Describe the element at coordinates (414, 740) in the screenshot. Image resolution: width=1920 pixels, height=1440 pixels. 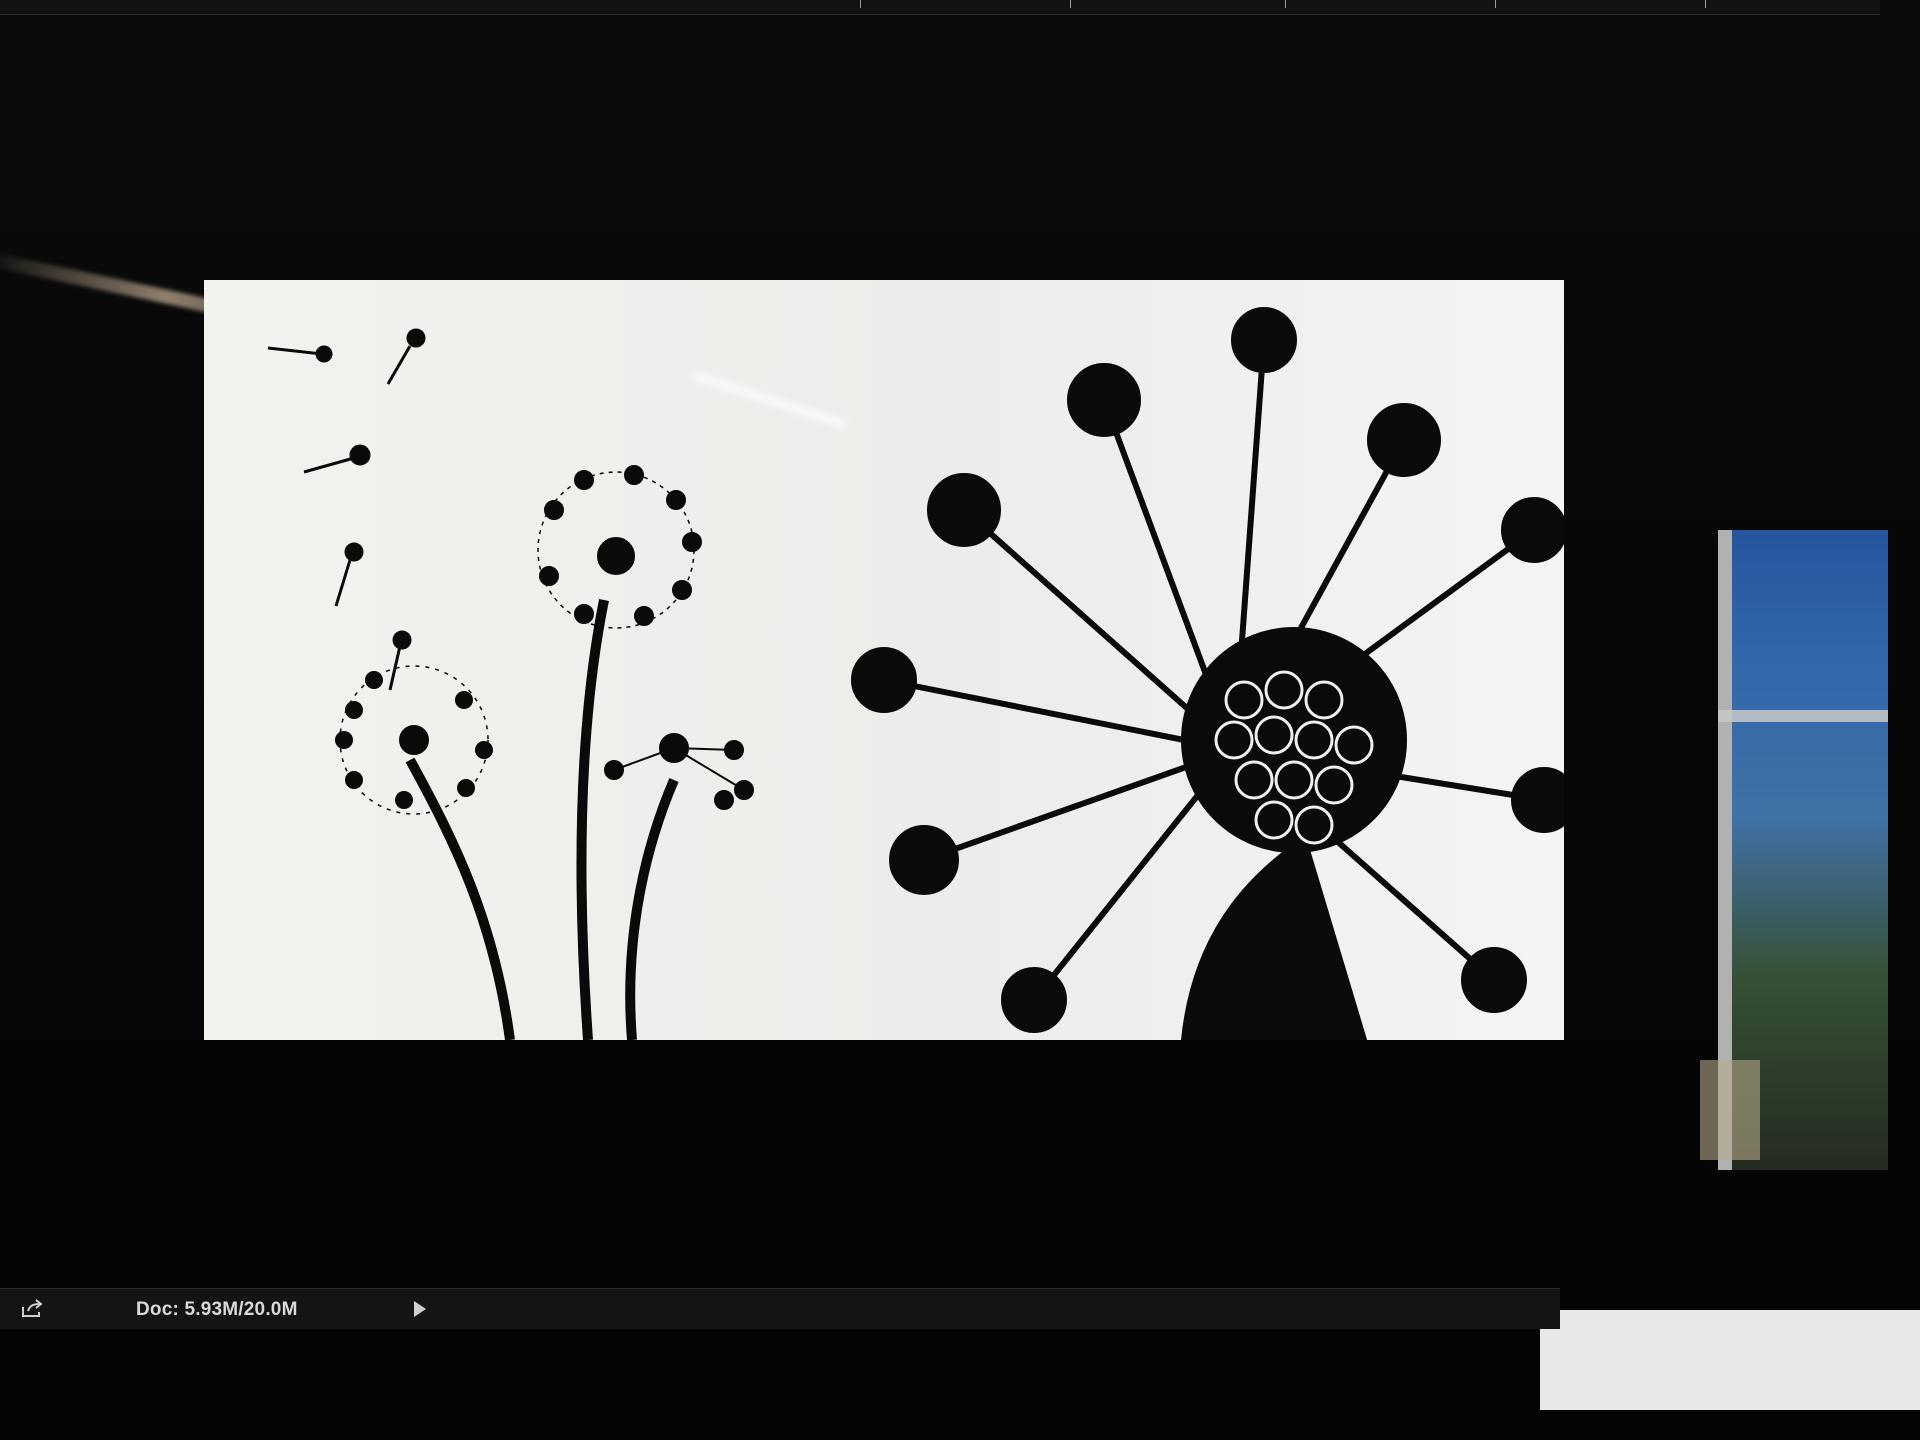
I see `small-dandelion-head` at that location.